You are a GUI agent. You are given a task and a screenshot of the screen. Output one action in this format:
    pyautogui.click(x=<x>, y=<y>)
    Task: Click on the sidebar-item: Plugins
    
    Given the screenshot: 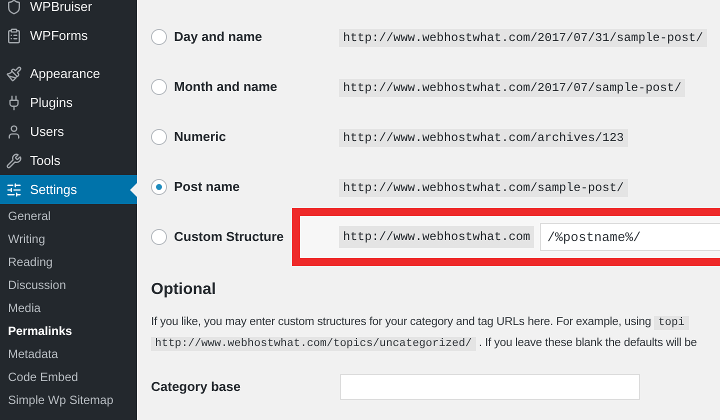 What is the action you would take?
    pyautogui.click(x=68, y=102)
    